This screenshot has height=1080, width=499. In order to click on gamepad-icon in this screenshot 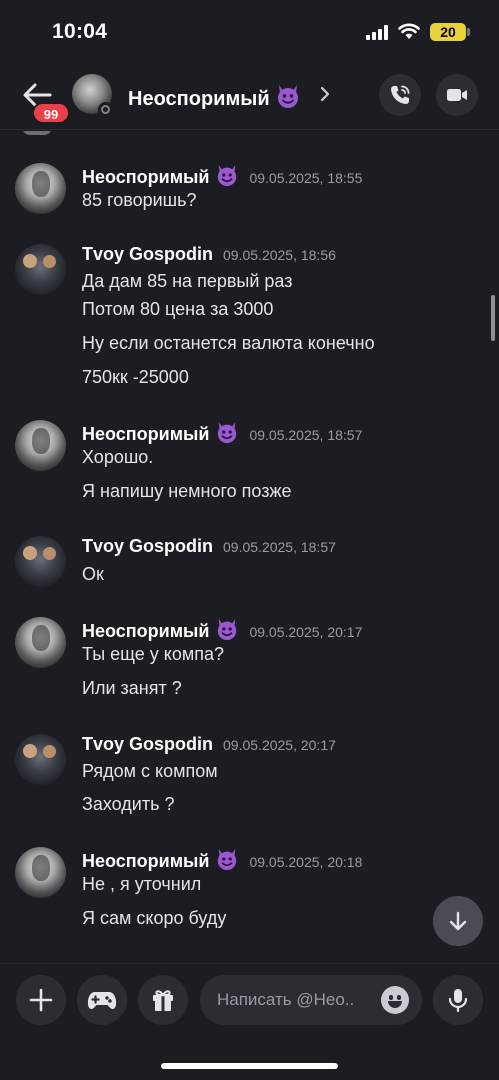, I will do `click(102, 1000)`.